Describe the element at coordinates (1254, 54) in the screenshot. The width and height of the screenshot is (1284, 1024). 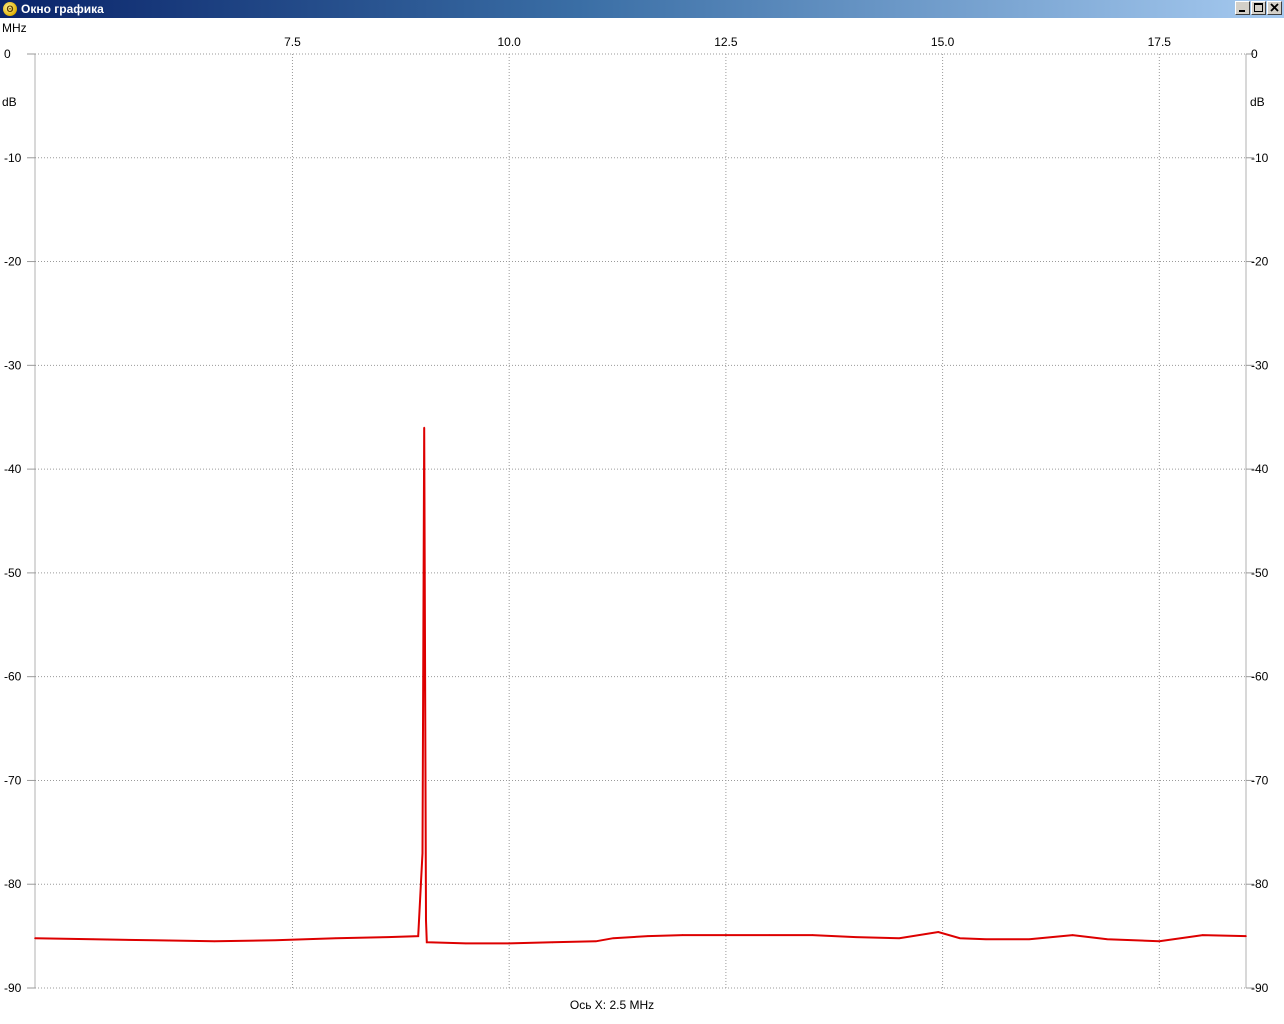
I see `y-tick-label-right: 0` at that location.